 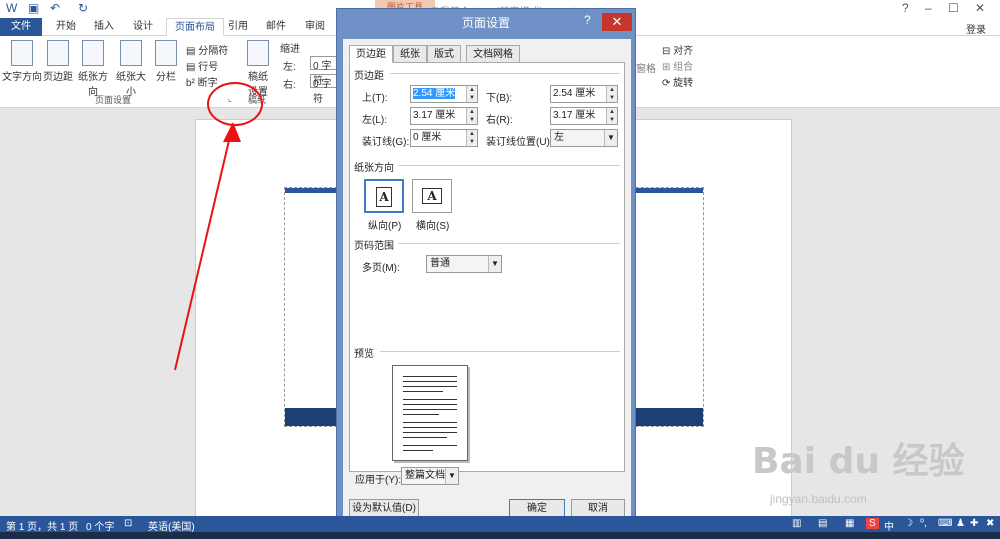 I want to click on margins-heading: 页边距, so click(x=369, y=76).